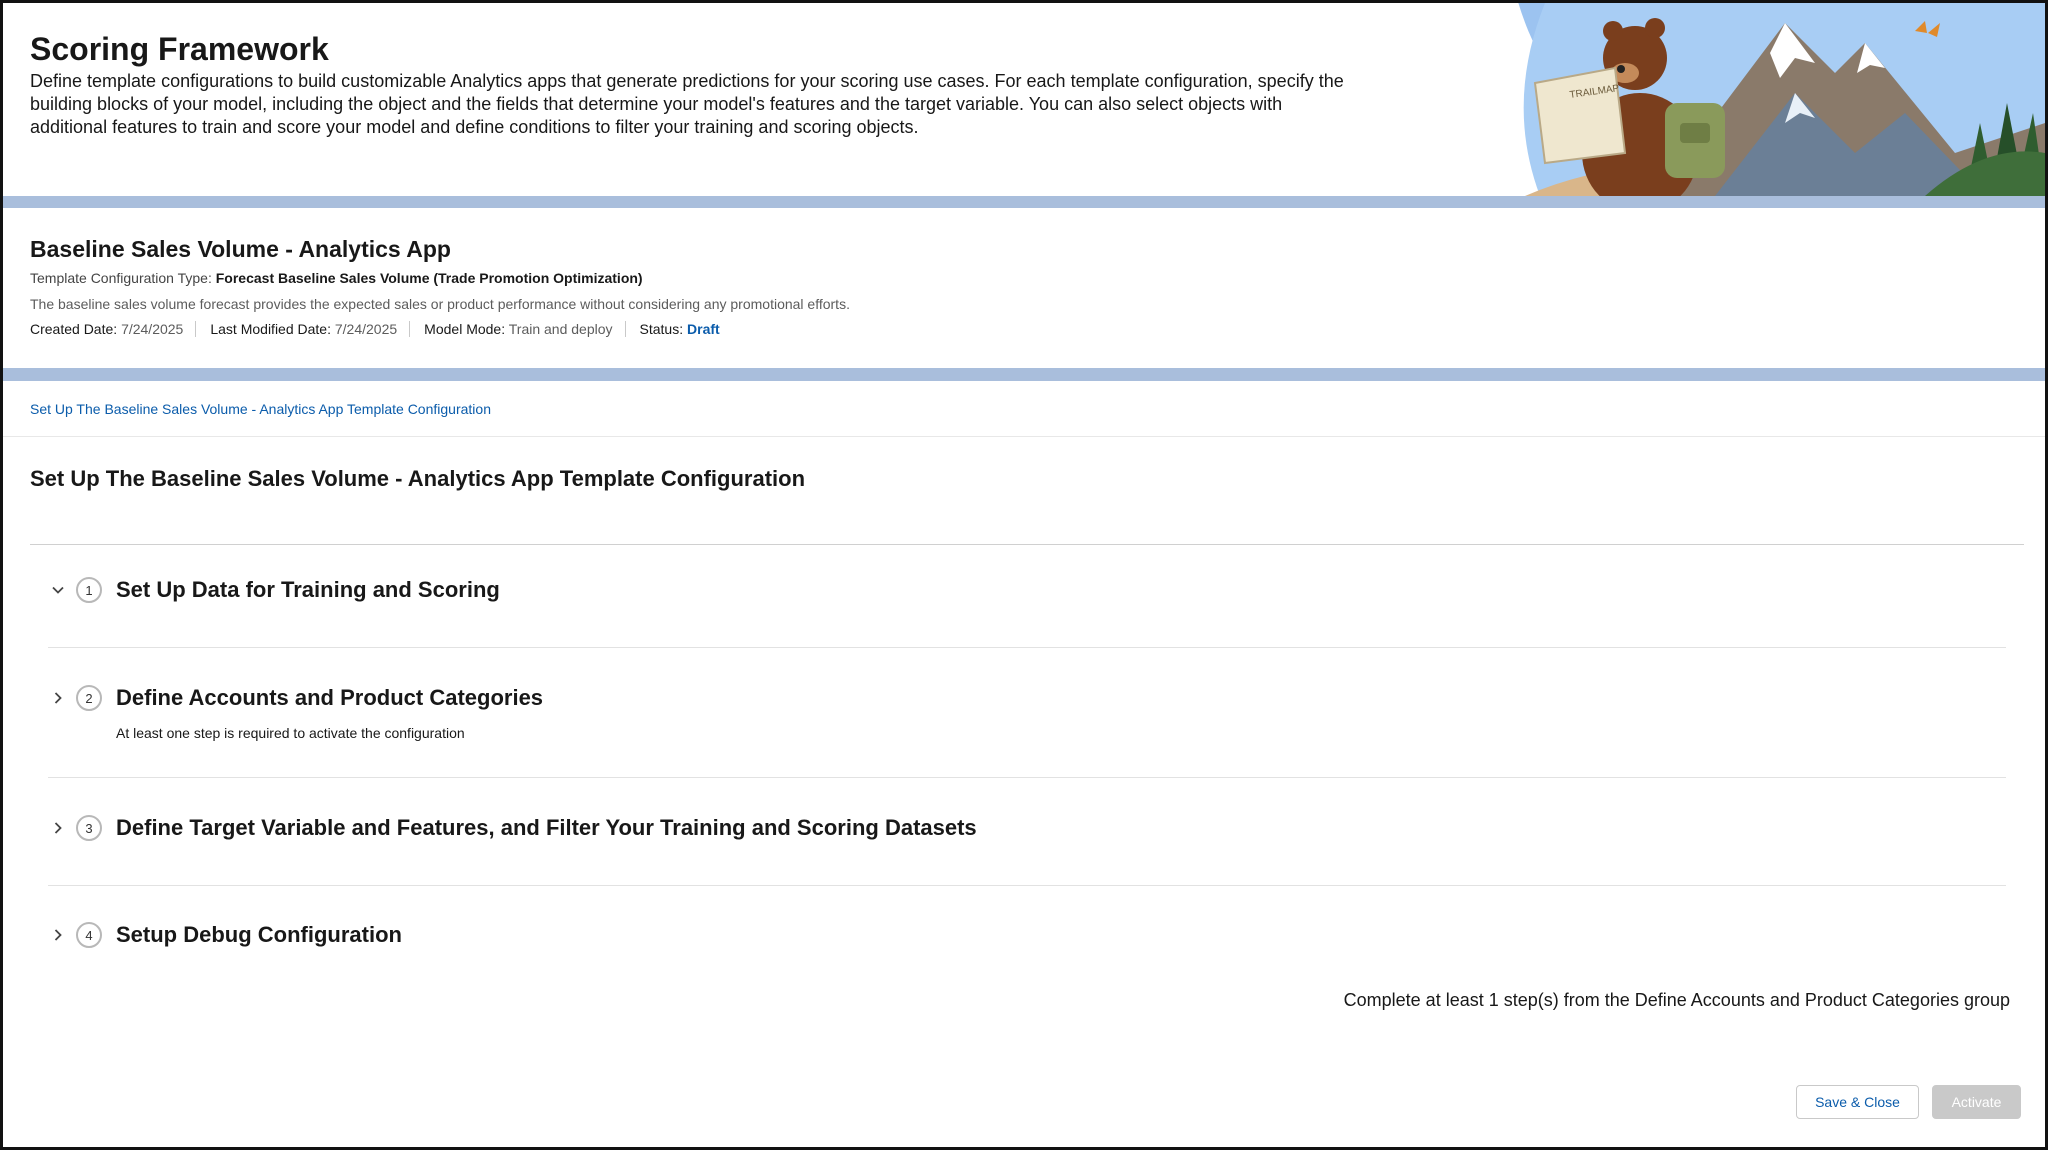 The image size is (2048, 1150). What do you see at coordinates (89, 935) in the screenshot?
I see `step-number: 4` at bounding box center [89, 935].